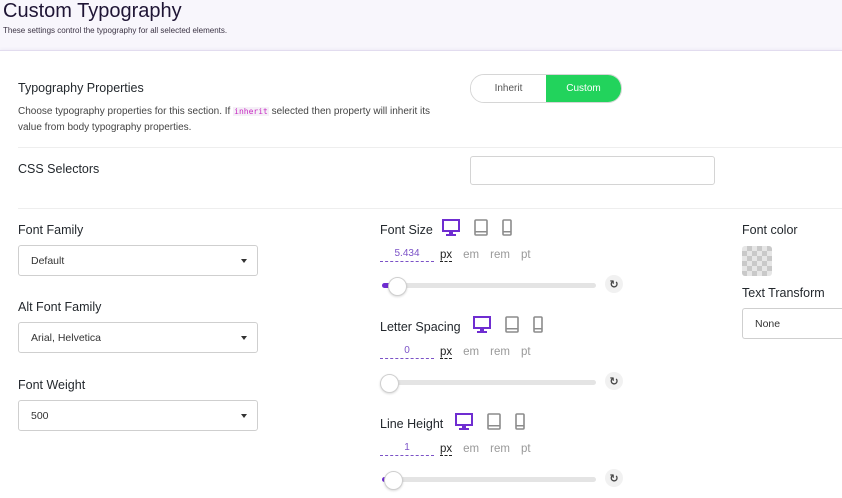 The height and width of the screenshot is (498, 842). I want to click on font-weight-select: 500, so click(138, 415).